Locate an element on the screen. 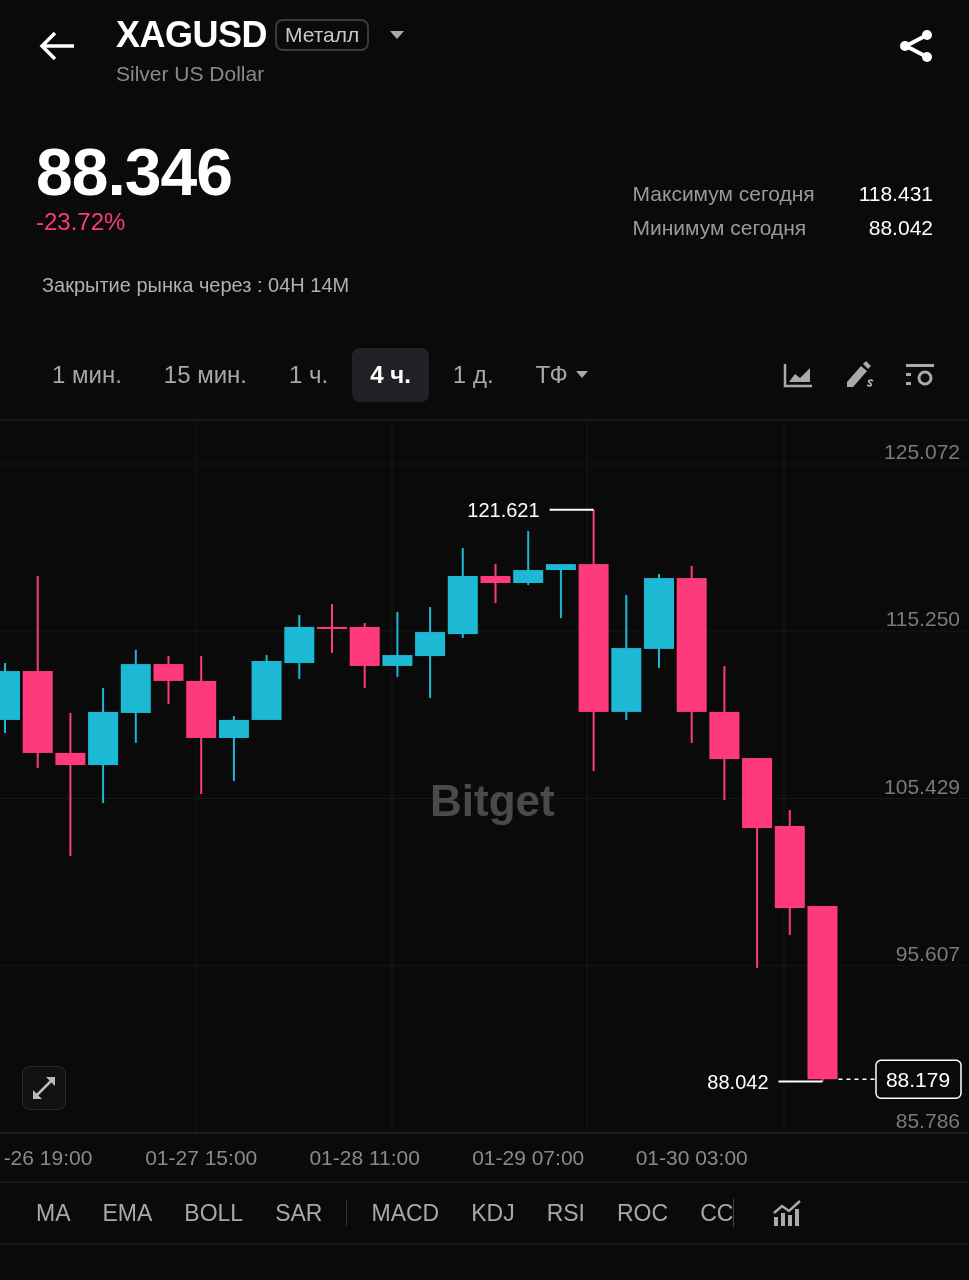 Image resolution: width=969 pixels, height=1280 pixels. timeframe-tab: 15 мин. is located at coordinates (205, 375).